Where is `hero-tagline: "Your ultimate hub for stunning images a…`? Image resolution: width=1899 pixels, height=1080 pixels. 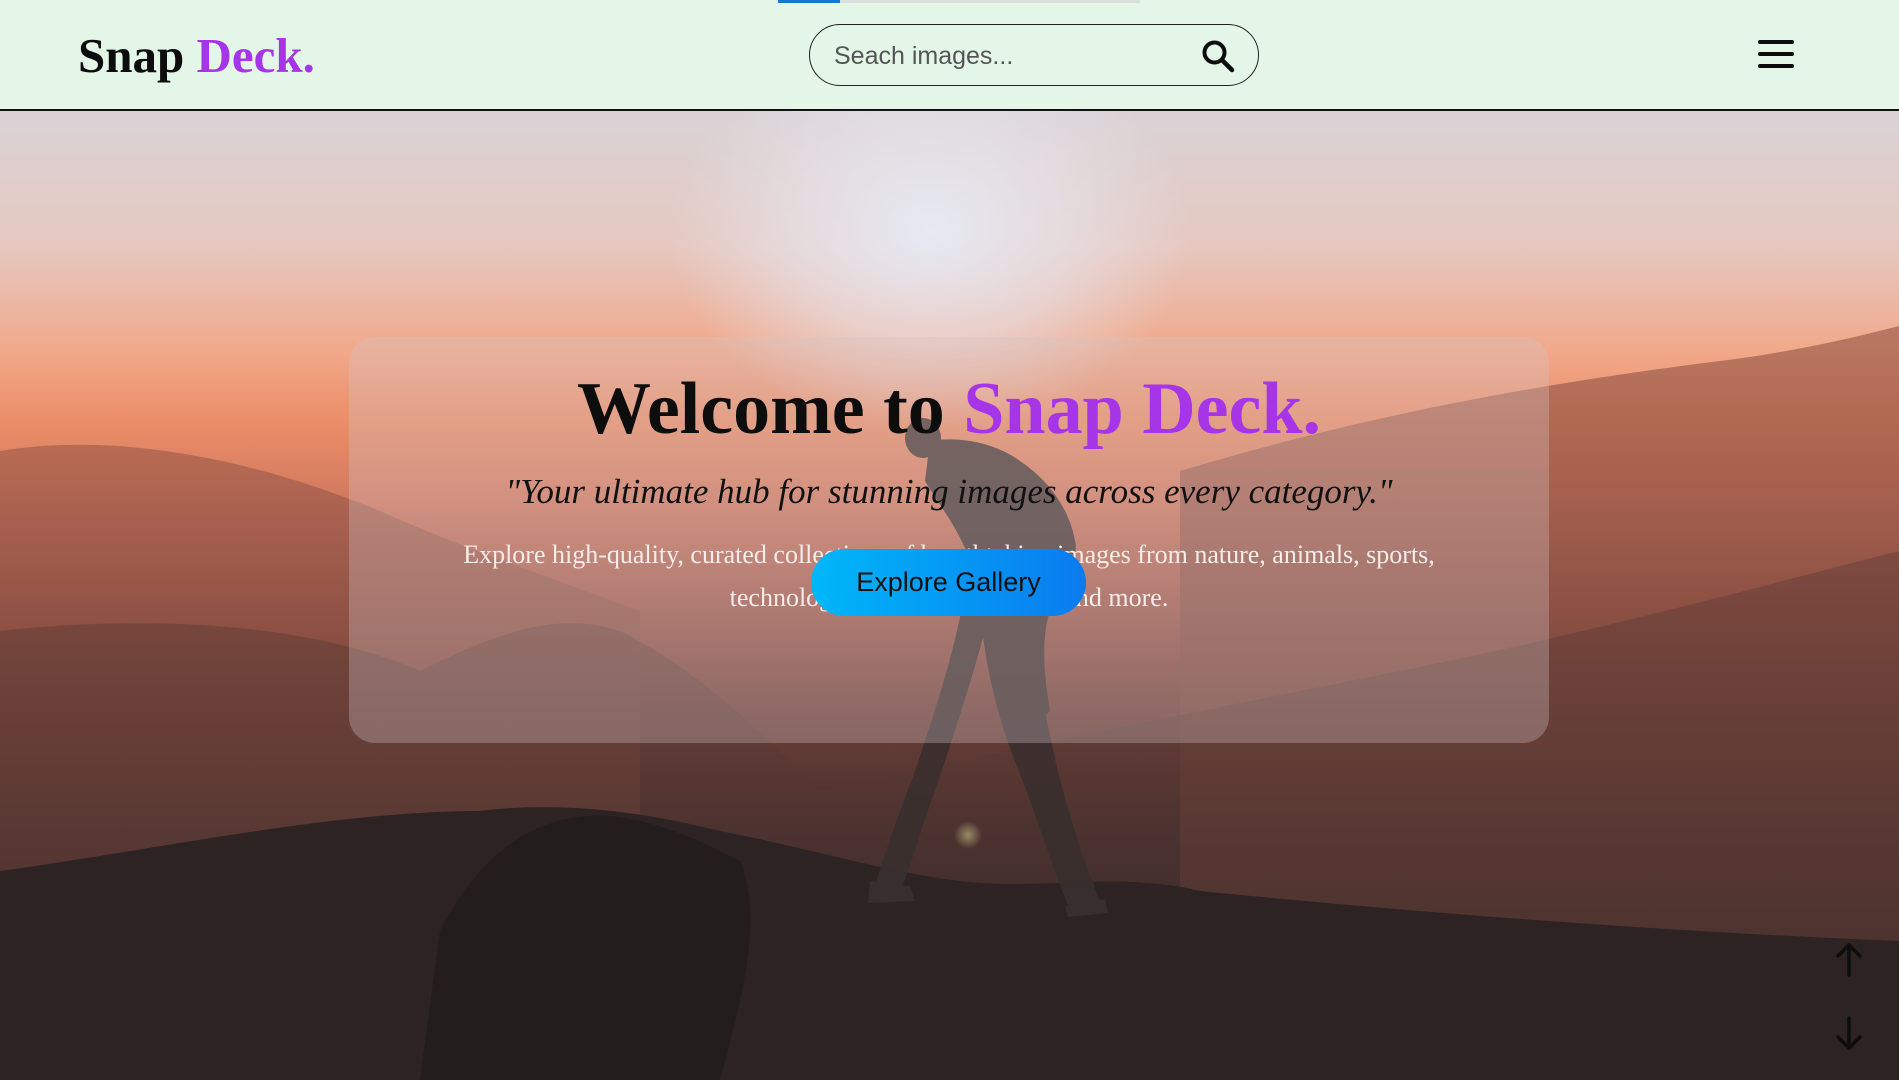
hero-tagline: "Your ultimate hub for stunning images a… is located at coordinates (949, 491).